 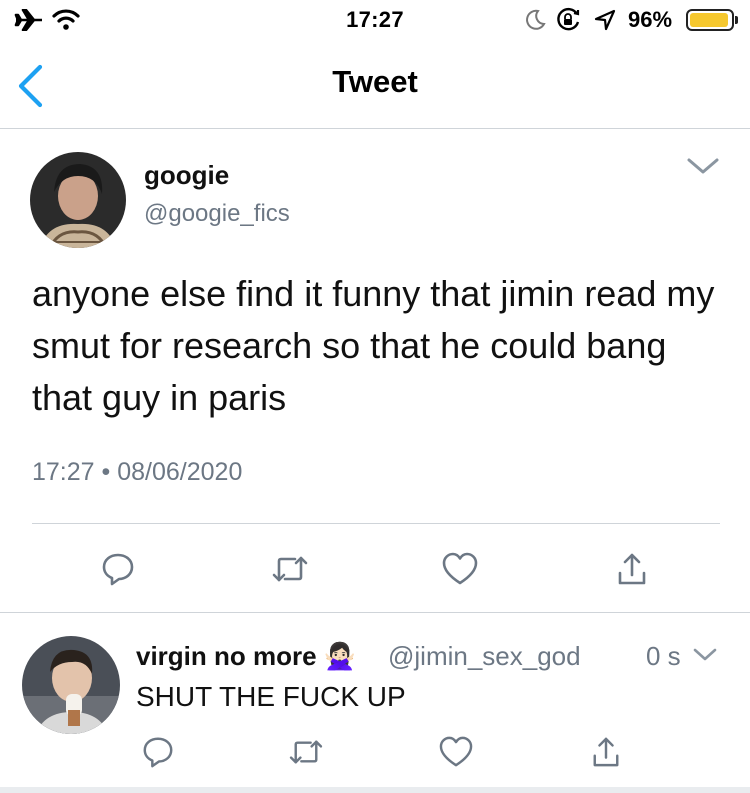 What do you see at coordinates (605, 20) in the screenshot?
I see `location-icon` at bounding box center [605, 20].